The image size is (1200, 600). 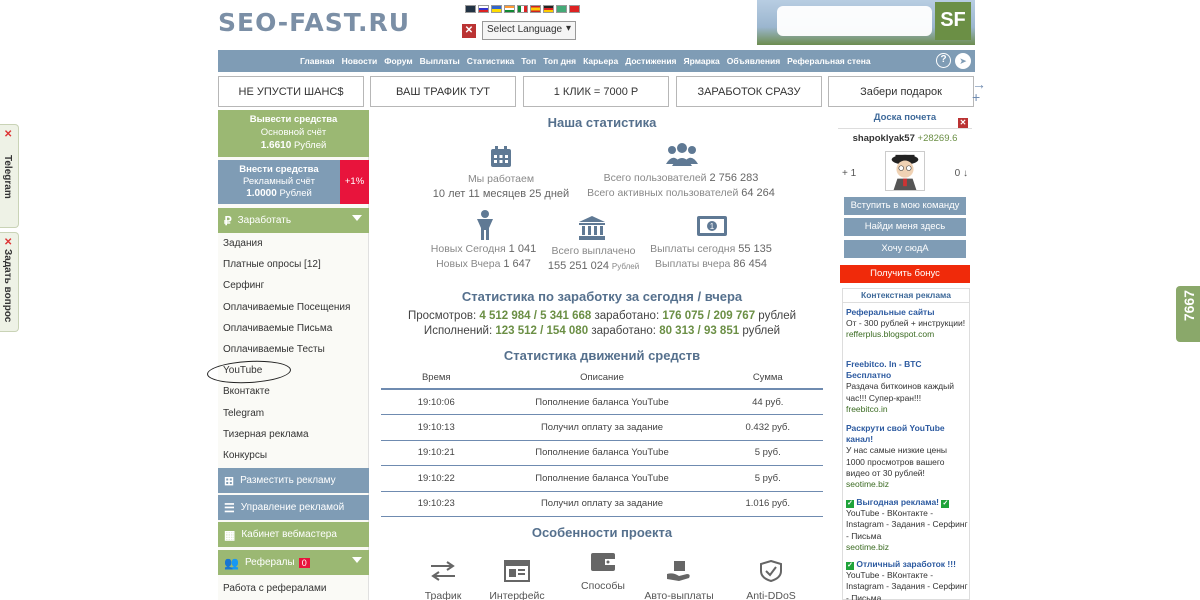 What do you see at coordinates (9, 176) in the screenshot?
I see `telegram-side-tab: ✕ Telegram` at bounding box center [9, 176].